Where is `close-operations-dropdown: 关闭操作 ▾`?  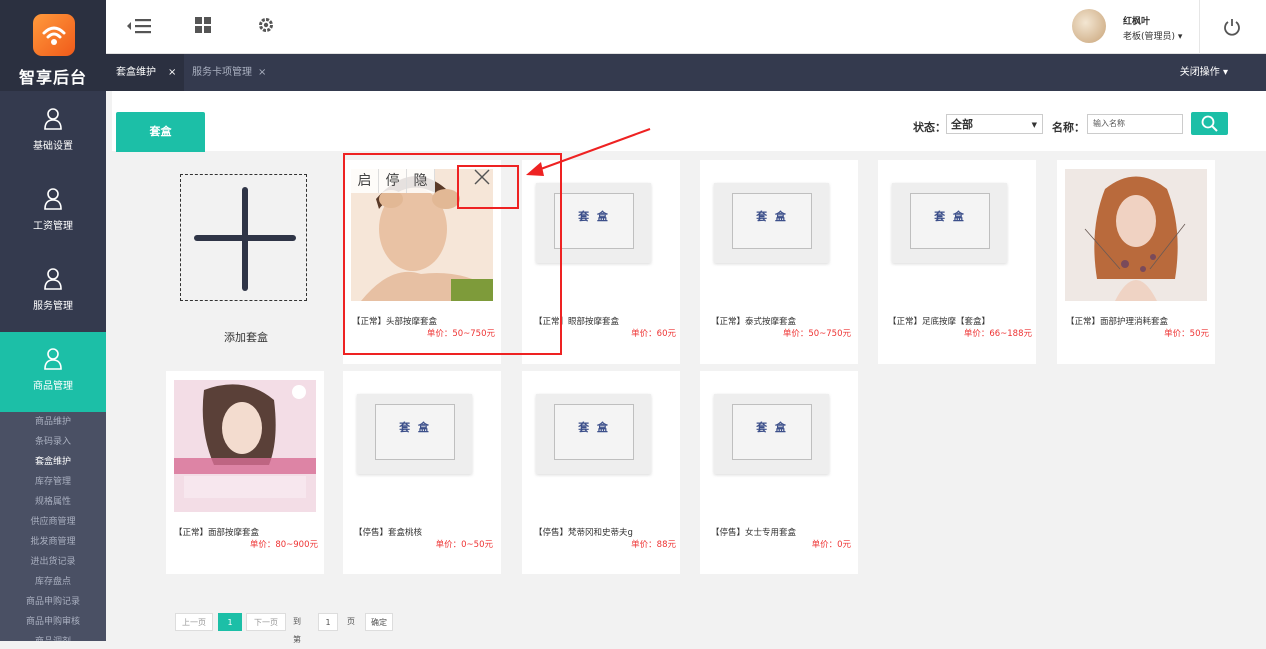
close-operations-dropdown: 关闭操作 ▾ is located at coordinates (1204, 72).